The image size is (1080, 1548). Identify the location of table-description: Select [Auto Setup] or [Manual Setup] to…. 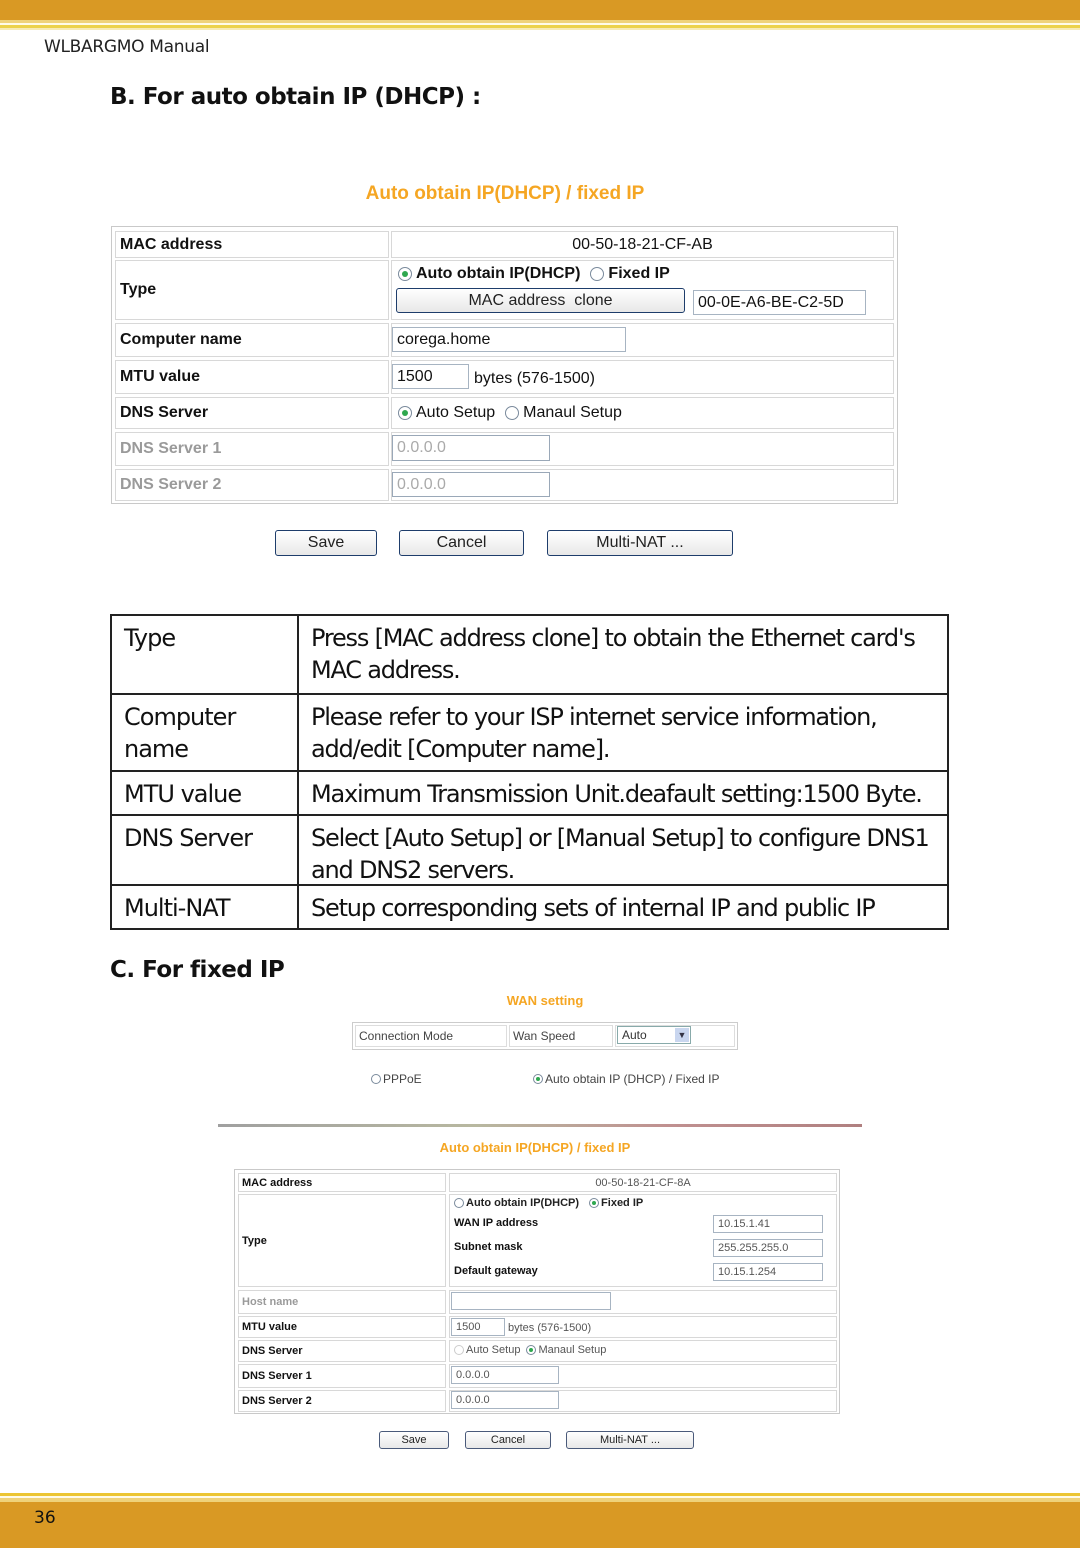
(620, 854).